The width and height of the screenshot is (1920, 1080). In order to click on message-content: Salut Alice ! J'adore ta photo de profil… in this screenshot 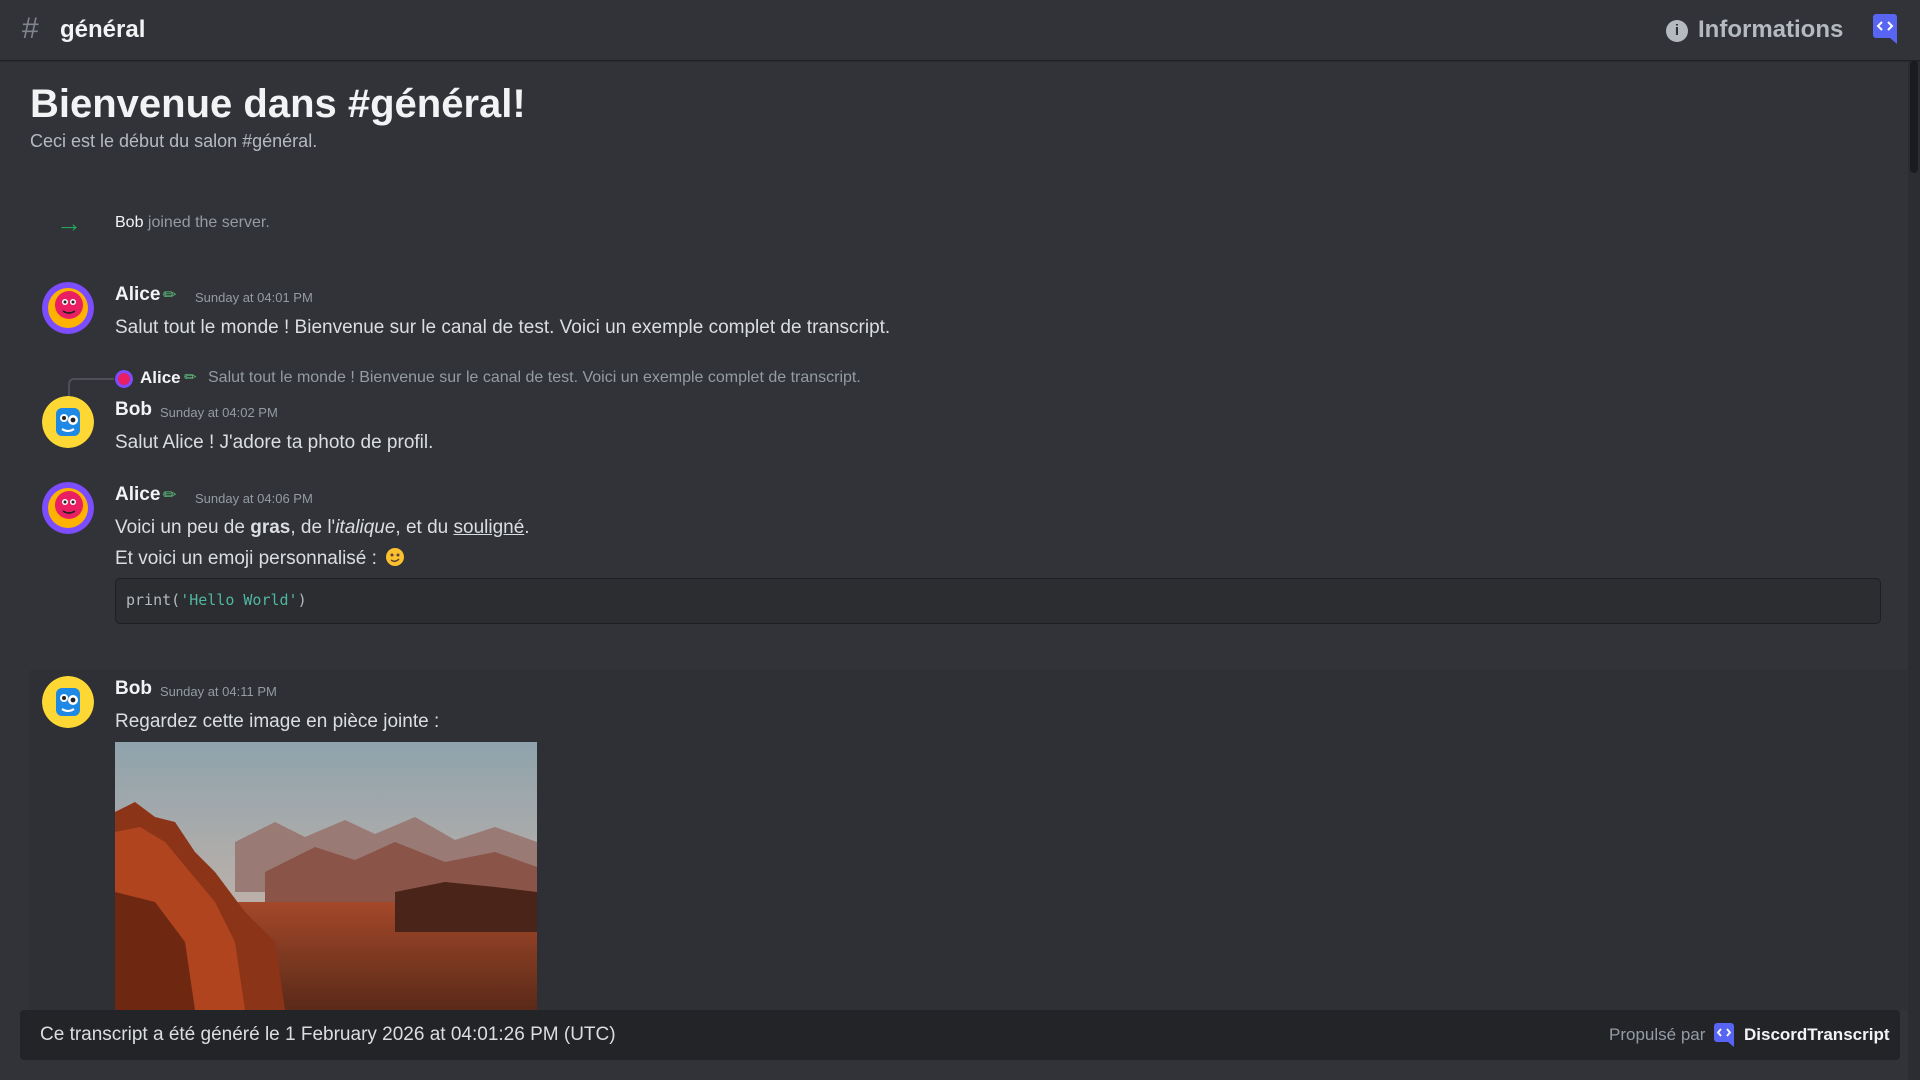, I will do `click(274, 442)`.